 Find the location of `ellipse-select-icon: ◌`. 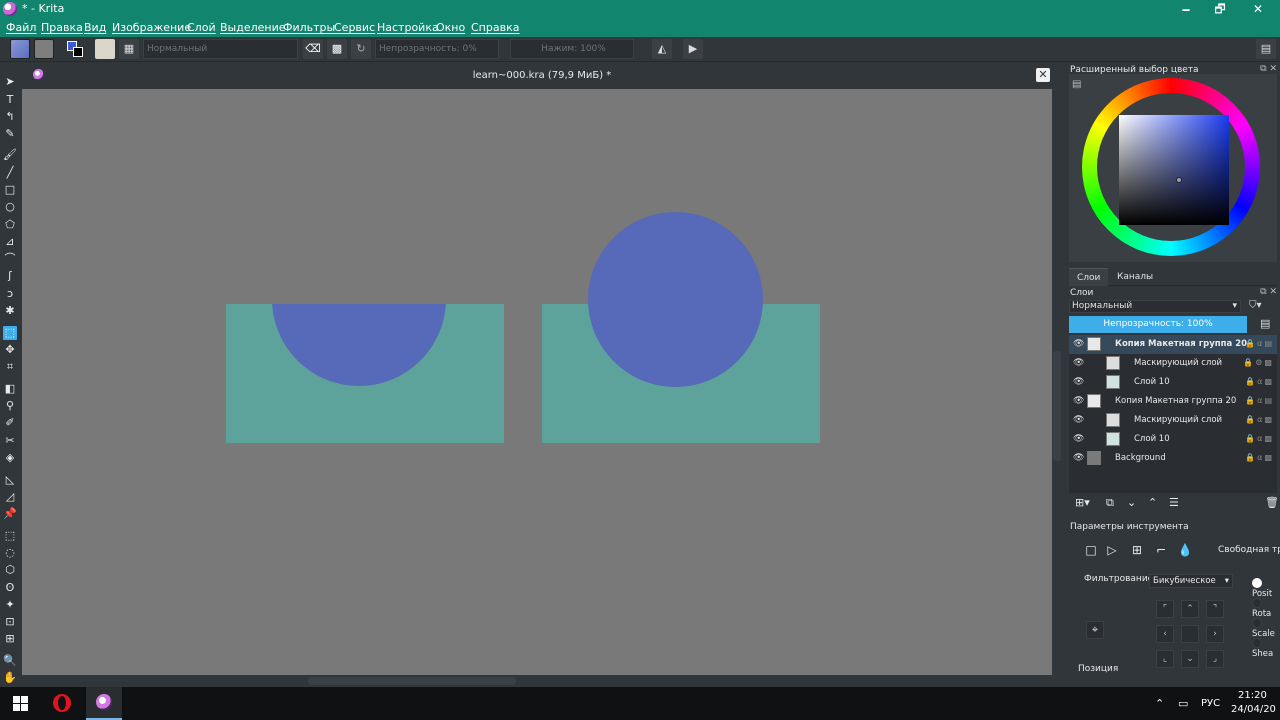

ellipse-select-icon: ◌ is located at coordinates (10, 553).